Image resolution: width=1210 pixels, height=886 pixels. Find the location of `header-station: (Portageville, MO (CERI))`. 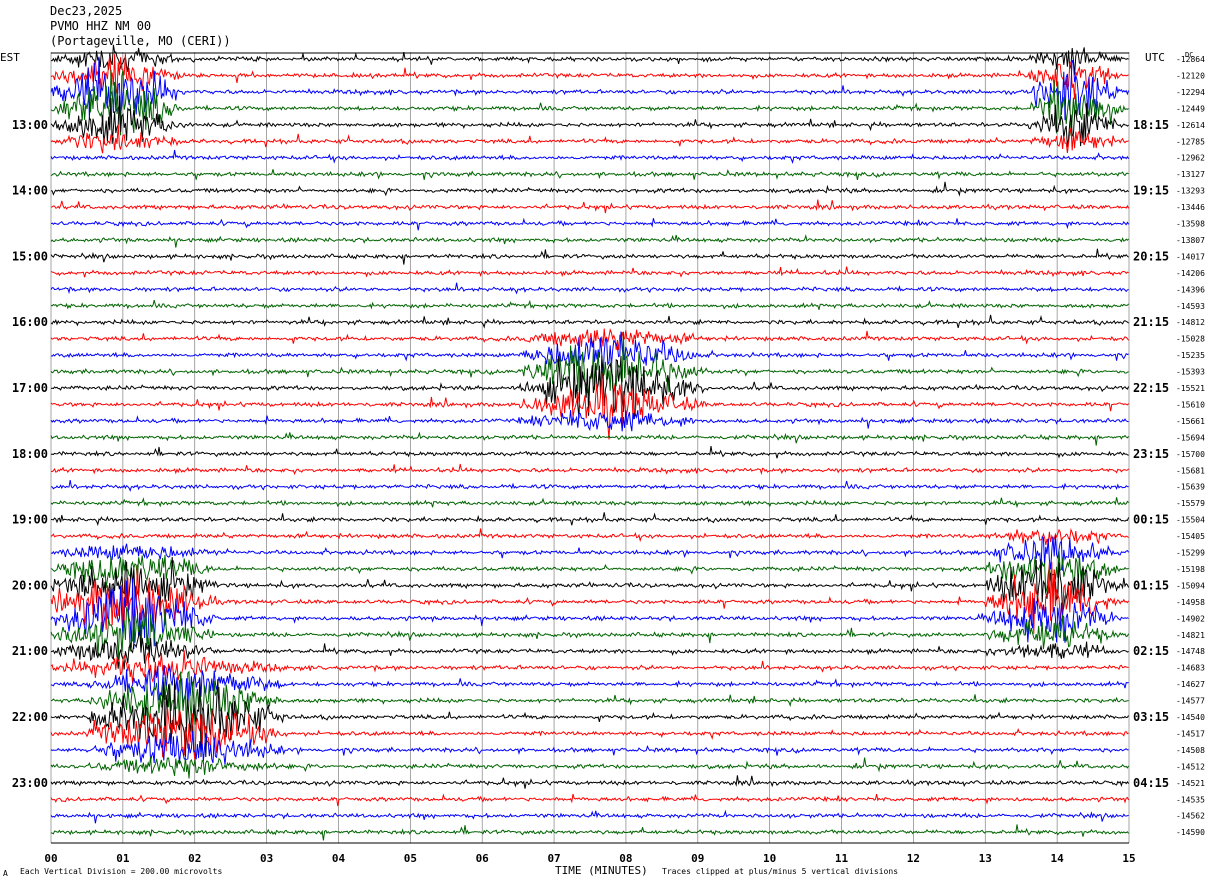

header-station: (Portageville, MO (CERI)) is located at coordinates (140, 41).